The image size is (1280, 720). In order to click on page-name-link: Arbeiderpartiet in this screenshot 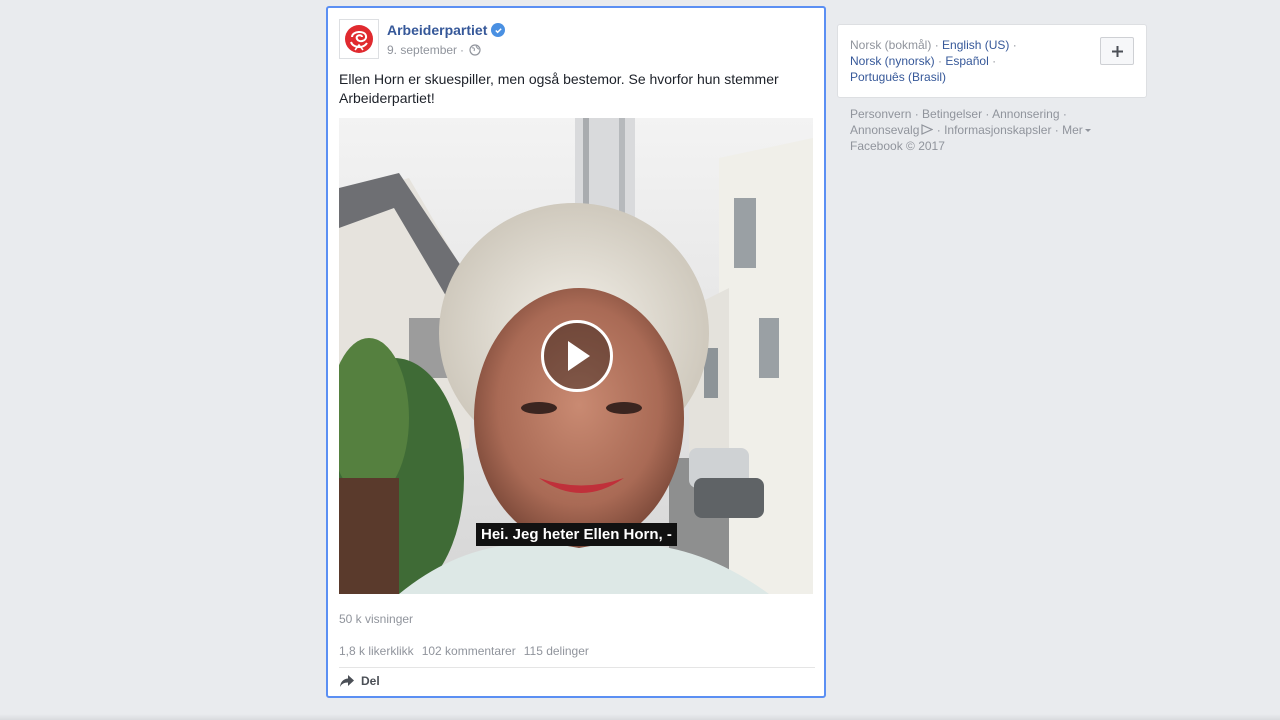, I will do `click(437, 30)`.